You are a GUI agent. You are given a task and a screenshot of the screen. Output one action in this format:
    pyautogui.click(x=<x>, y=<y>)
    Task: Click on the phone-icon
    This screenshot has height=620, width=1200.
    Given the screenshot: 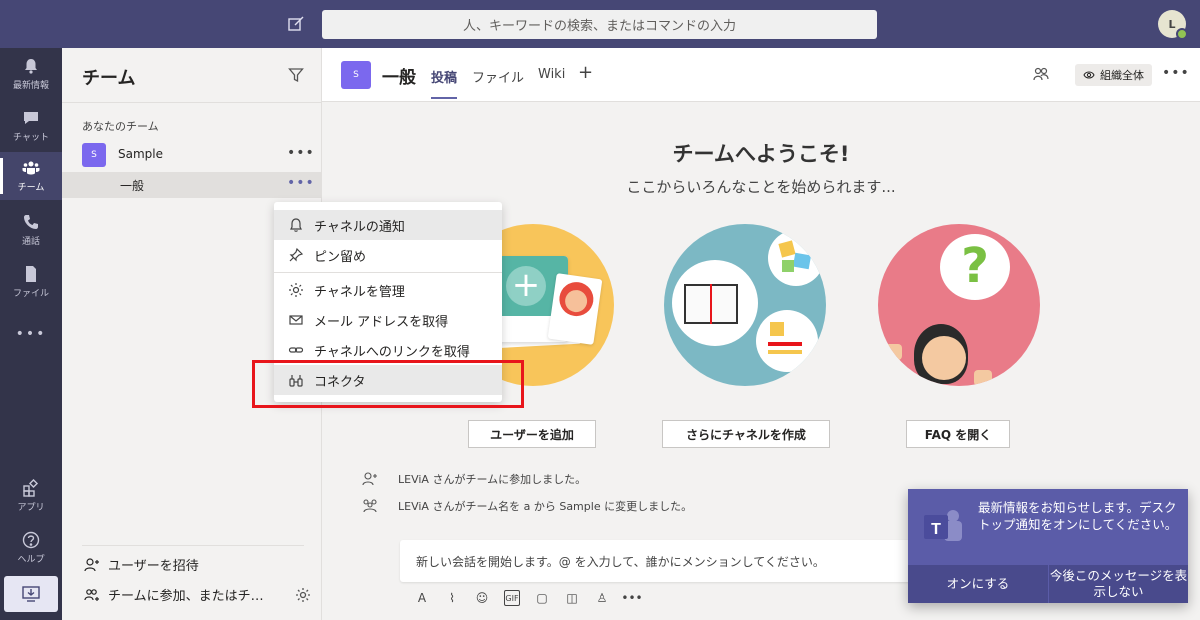 What is the action you would take?
    pyautogui.click(x=31, y=222)
    